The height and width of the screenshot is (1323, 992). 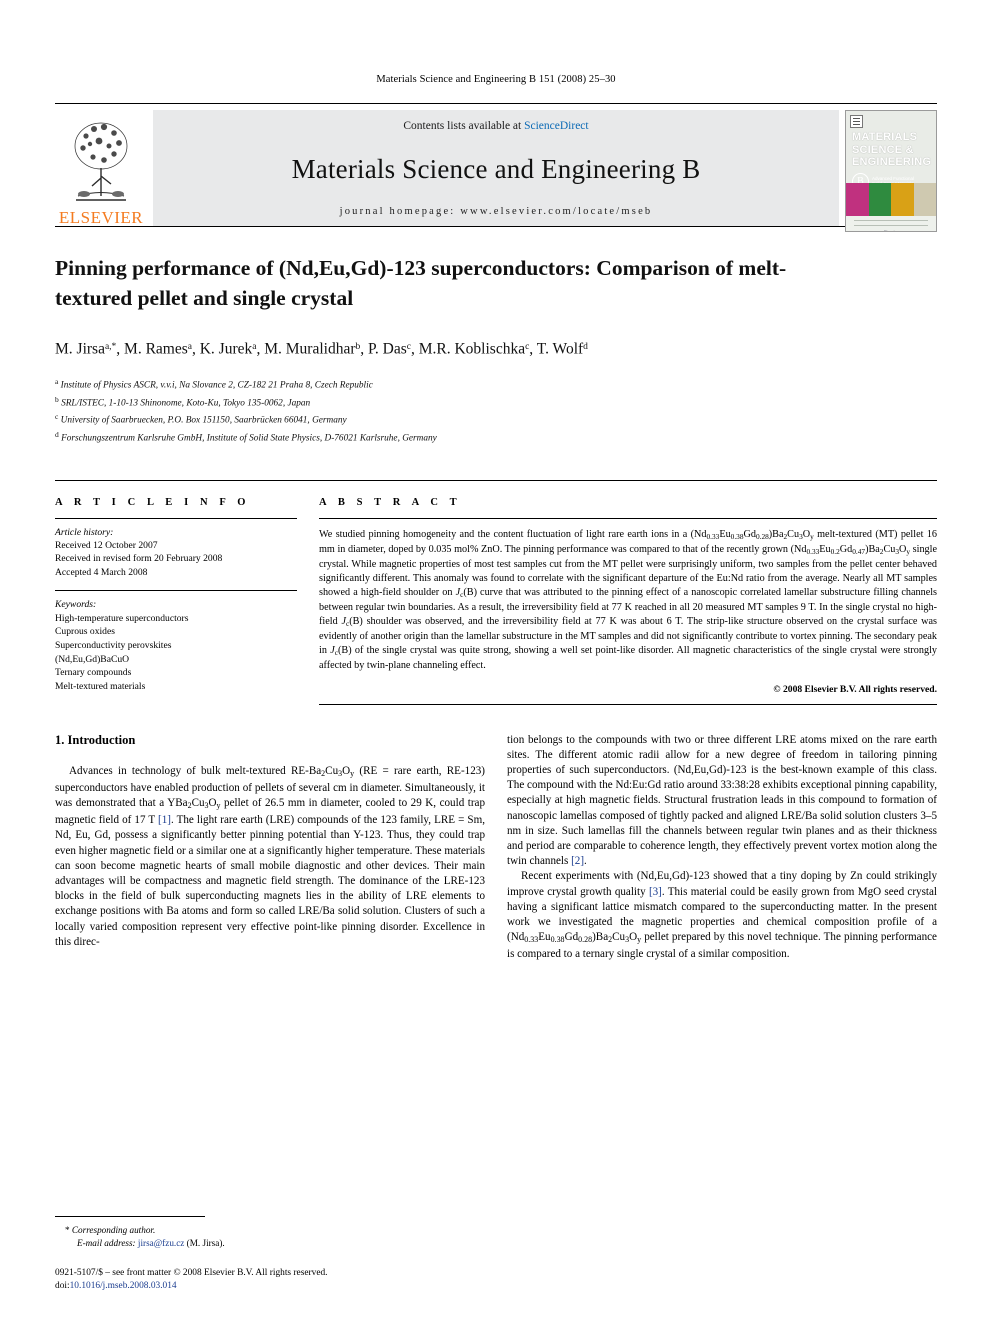 I want to click on affiliation-mark-d: d, so click(x=57, y=434).